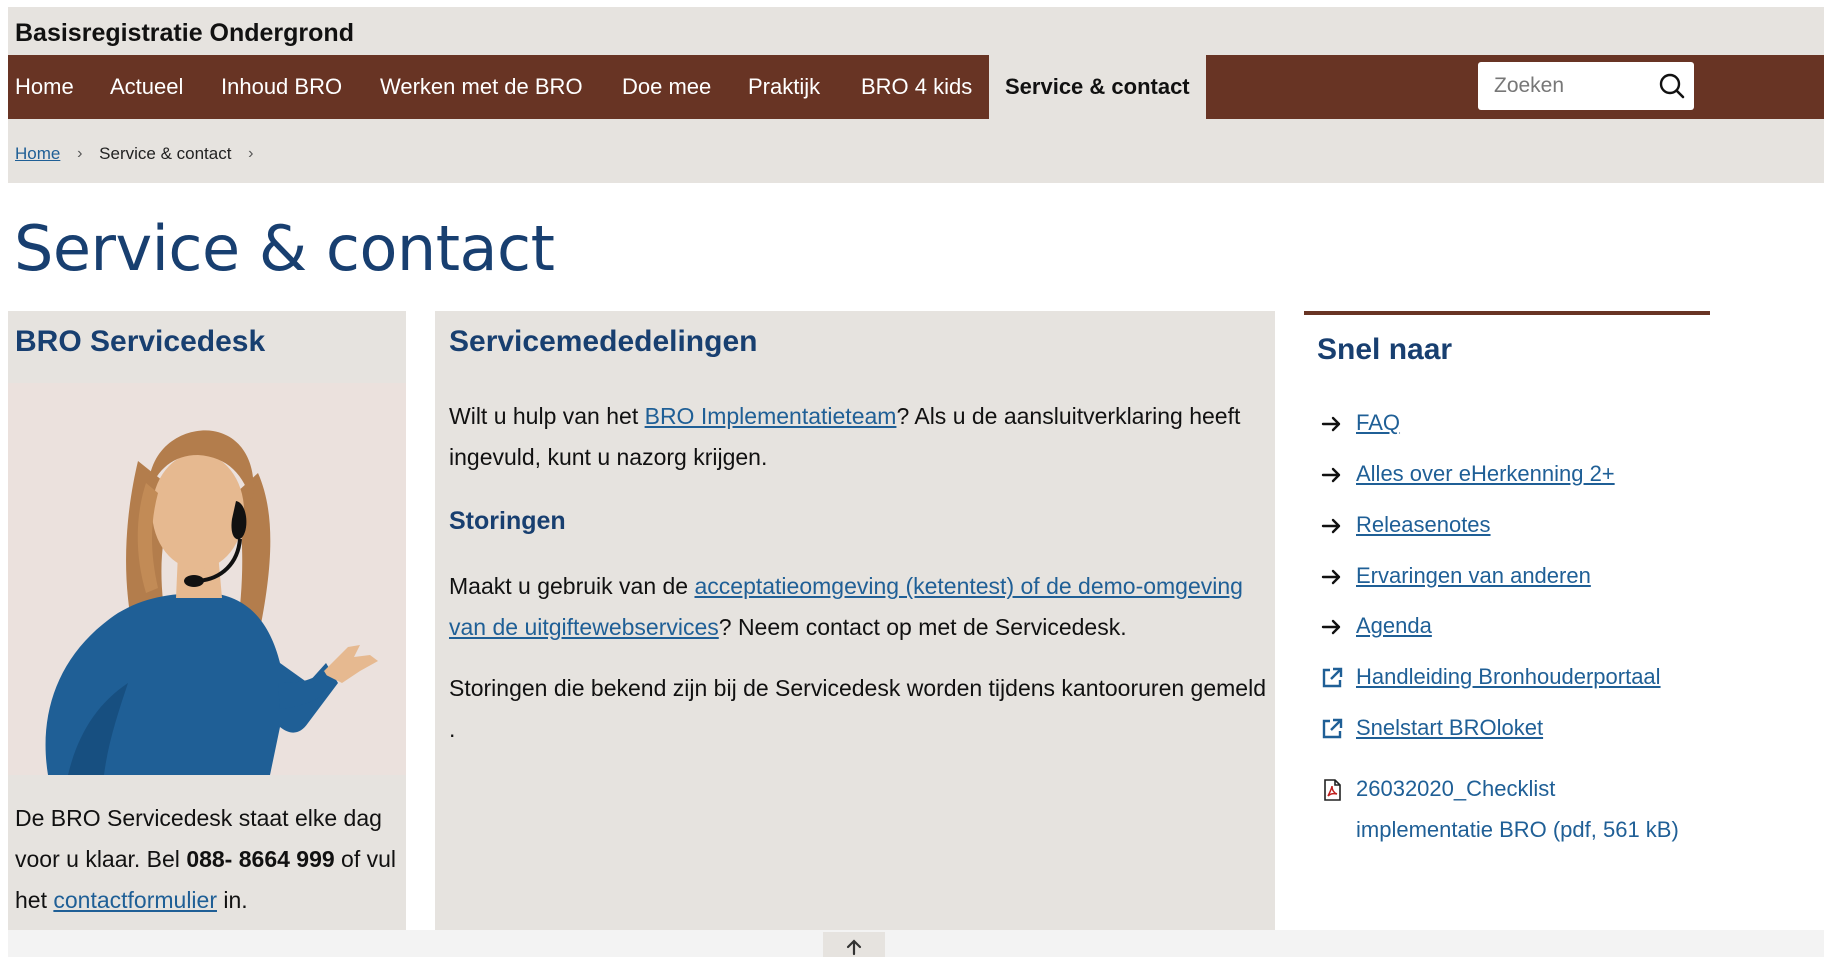  I want to click on nav-item-bro-4-kids: BRO 4 kids, so click(916, 87).